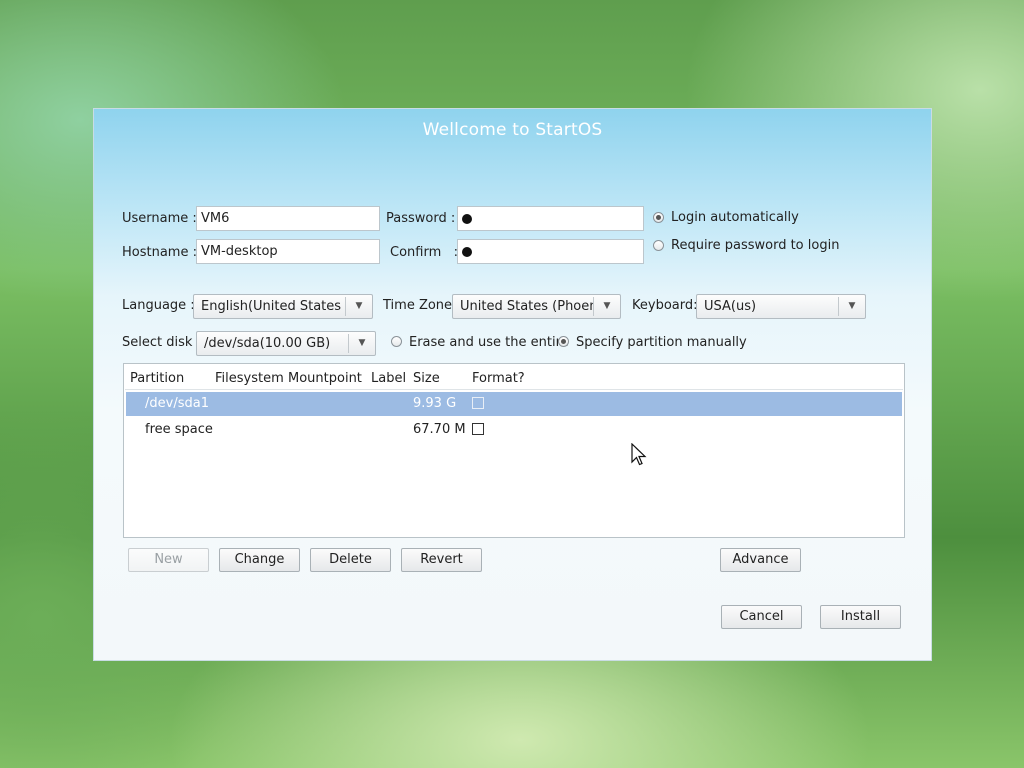 This screenshot has width=1024, height=768. What do you see at coordinates (259, 560) in the screenshot?
I see `change-partition-button: Change` at bounding box center [259, 560].